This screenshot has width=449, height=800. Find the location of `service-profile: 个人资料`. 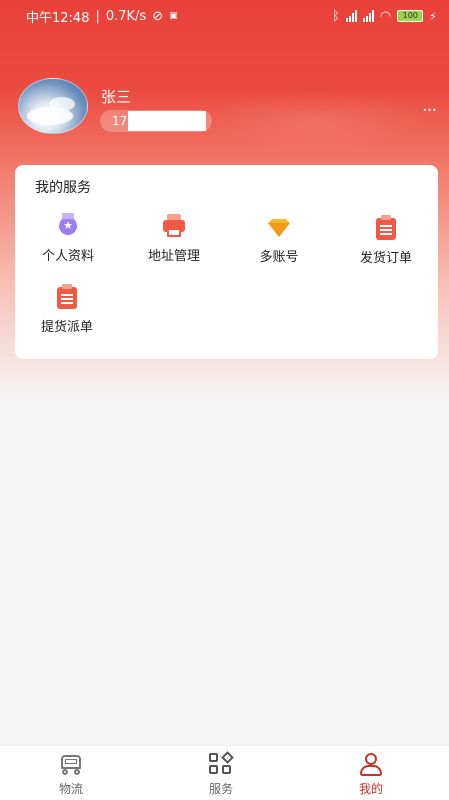

service-profile: 个人资料 is located at coordinates (68, 238).